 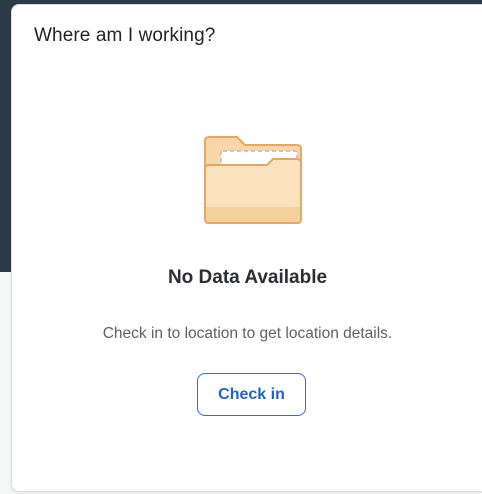 What do you see at coordinates (251, 394) in the screenshot?
I see `check-in-button: Check in` at bounding box center [251, 394].